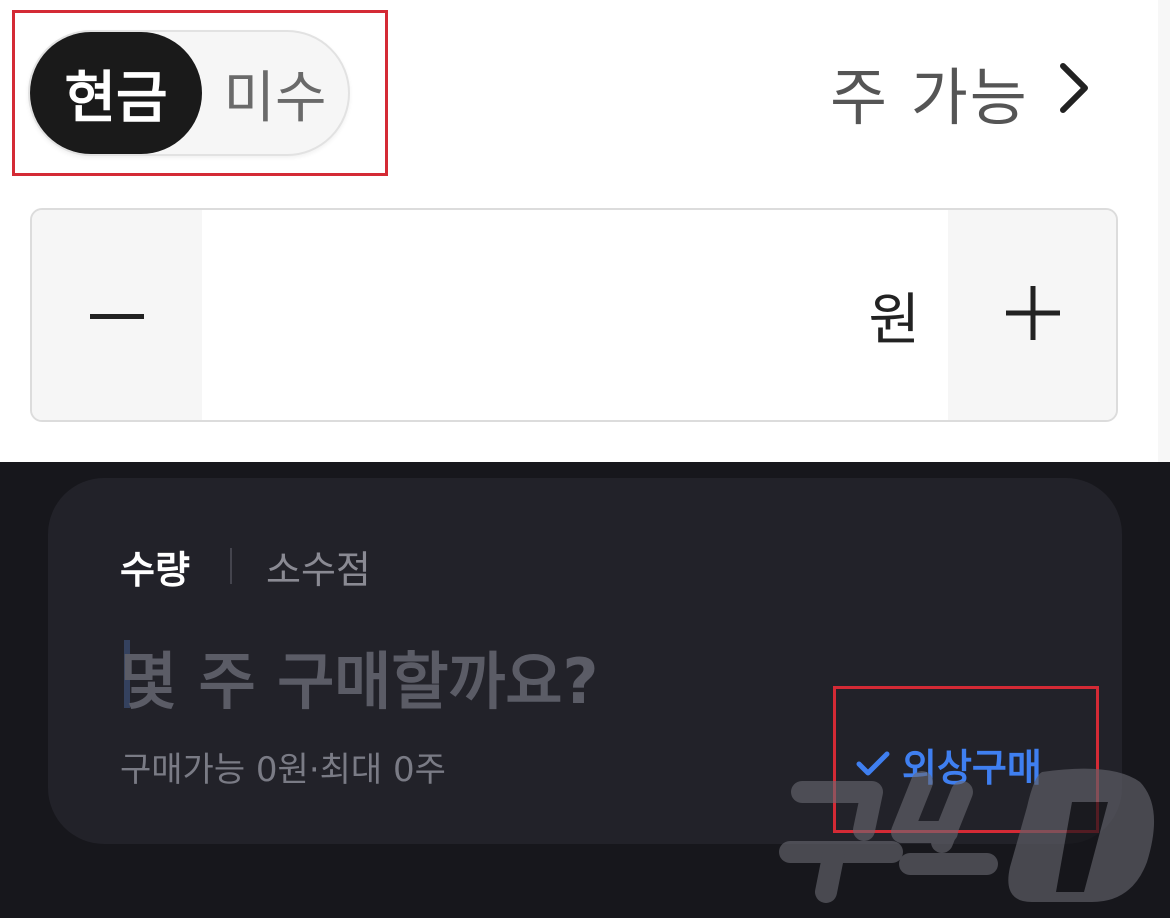 The height and width of the screenshot is (918, 1170). I want to click on increase-button, so click(1032, 315).